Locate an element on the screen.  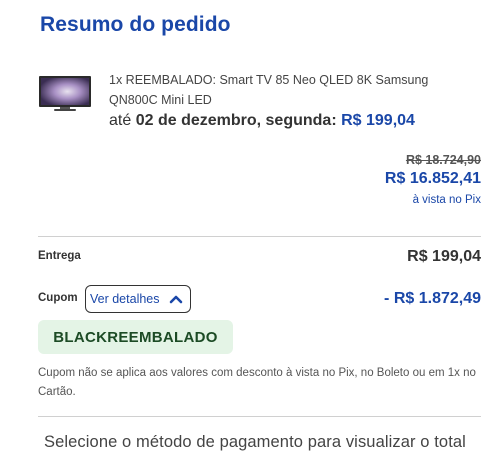
price-block: R$ 18.724,90 R$ 16.852,41 à vista no Pix is located at coordinates (433, 181).